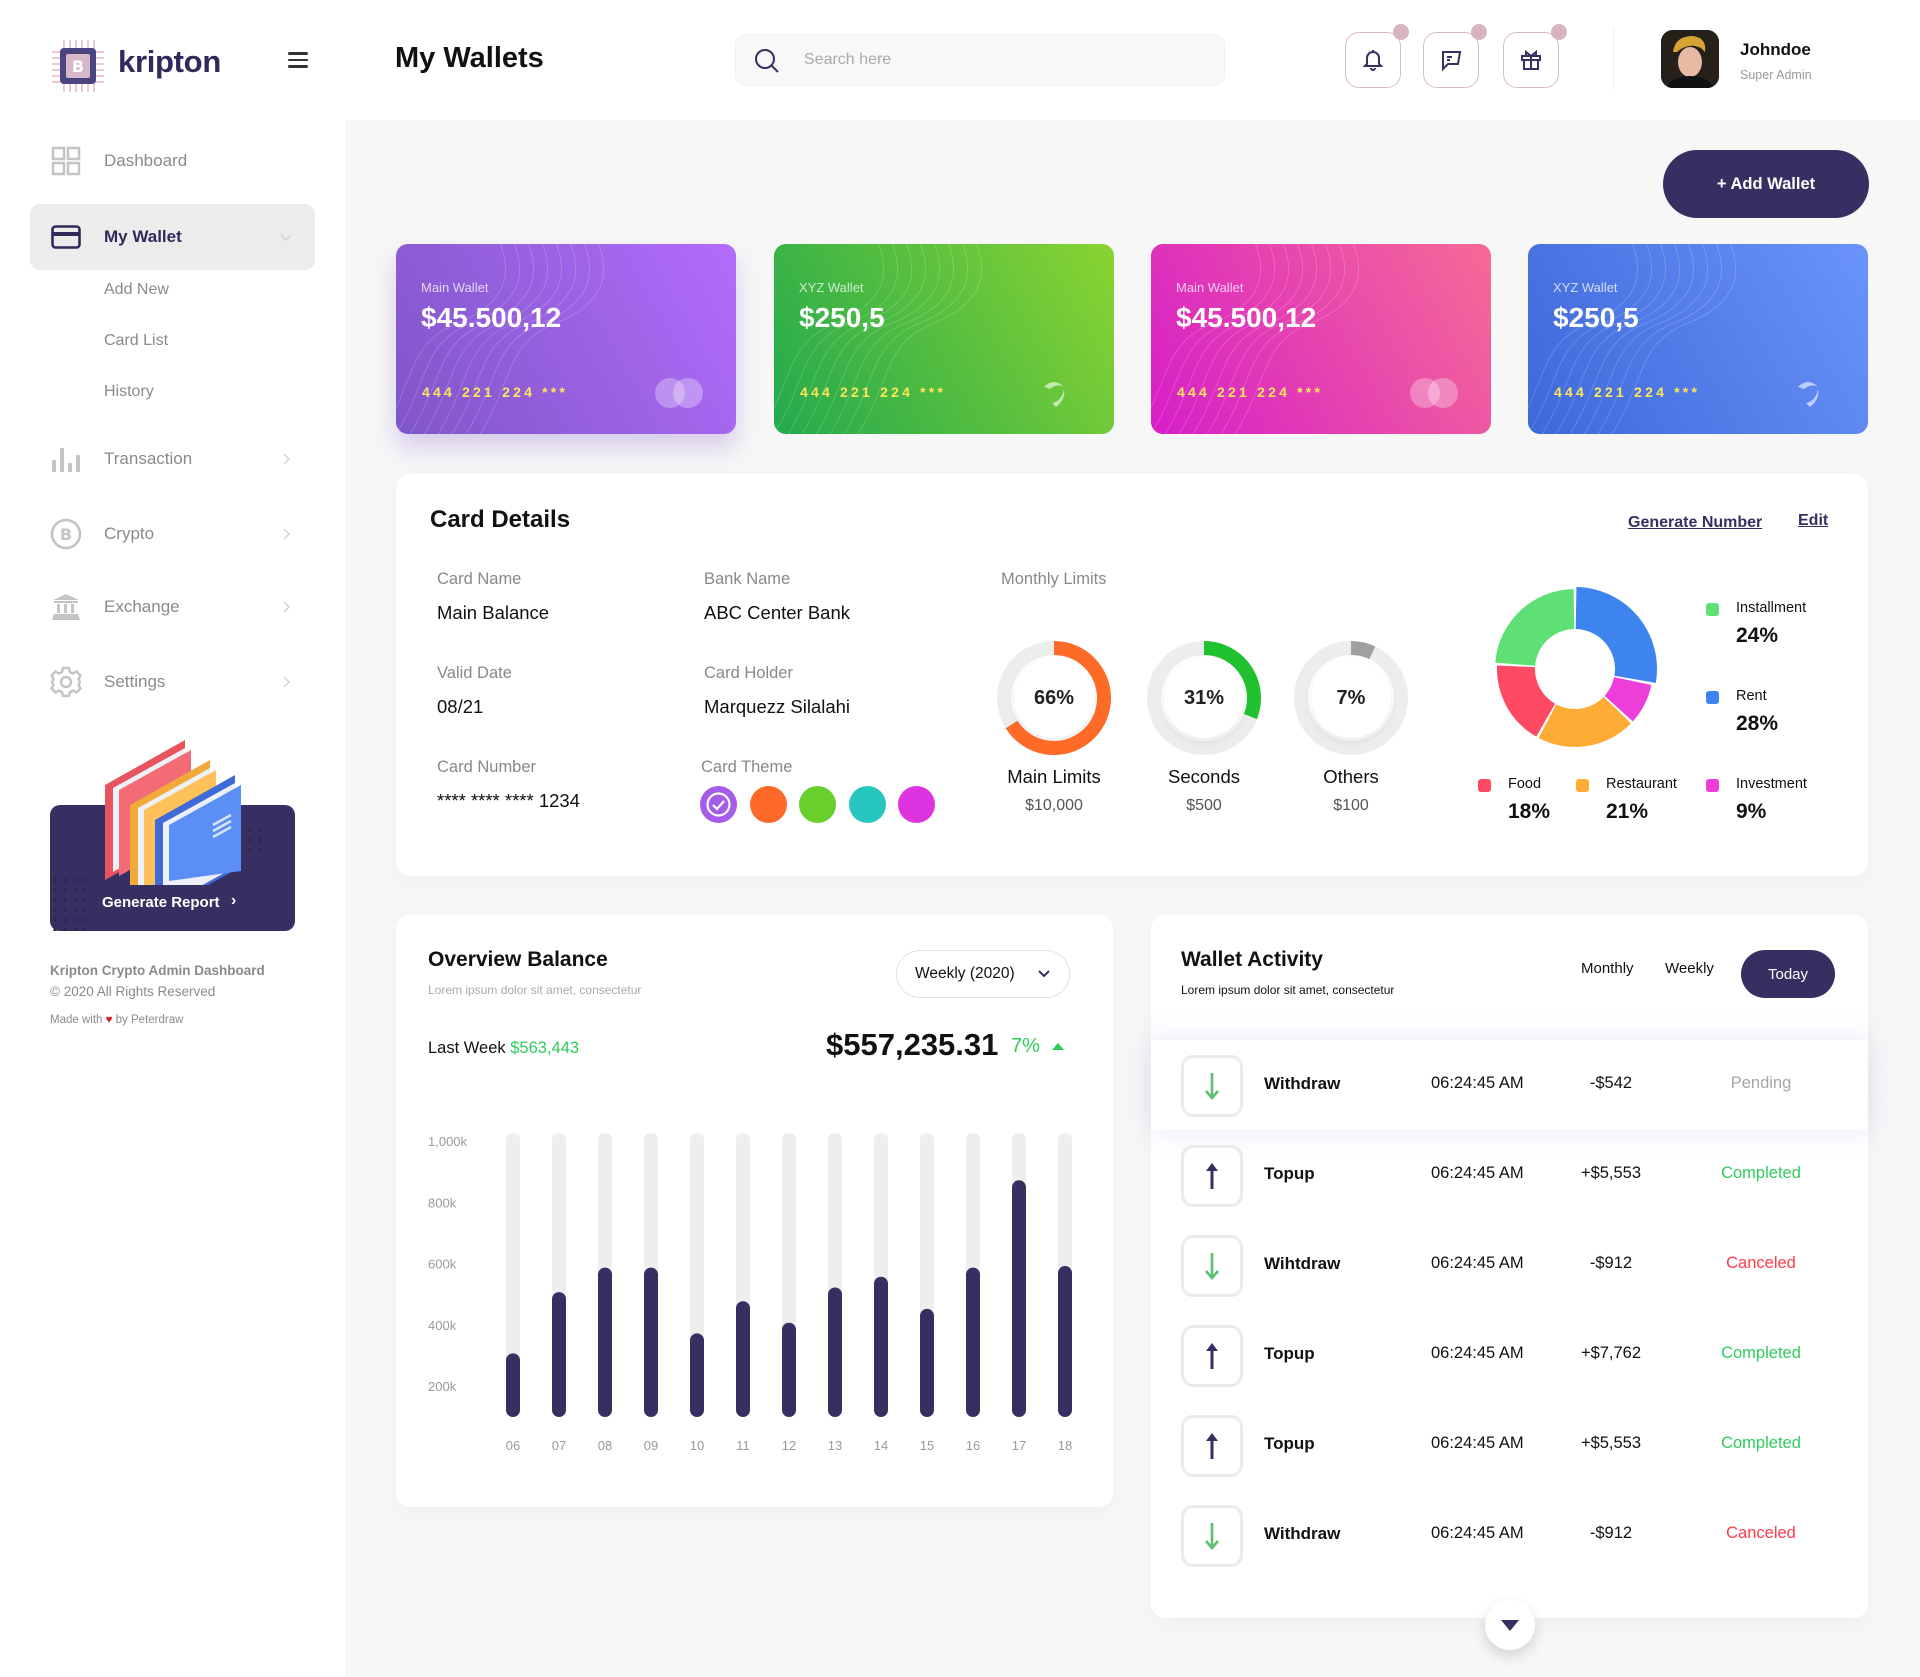 The width and height of the screenshot is (1920, 1677). What do you see at coordinates (1757, 635) in the screenshot?
I see `legend-value: 24%` at bounding box center [1757, 635].